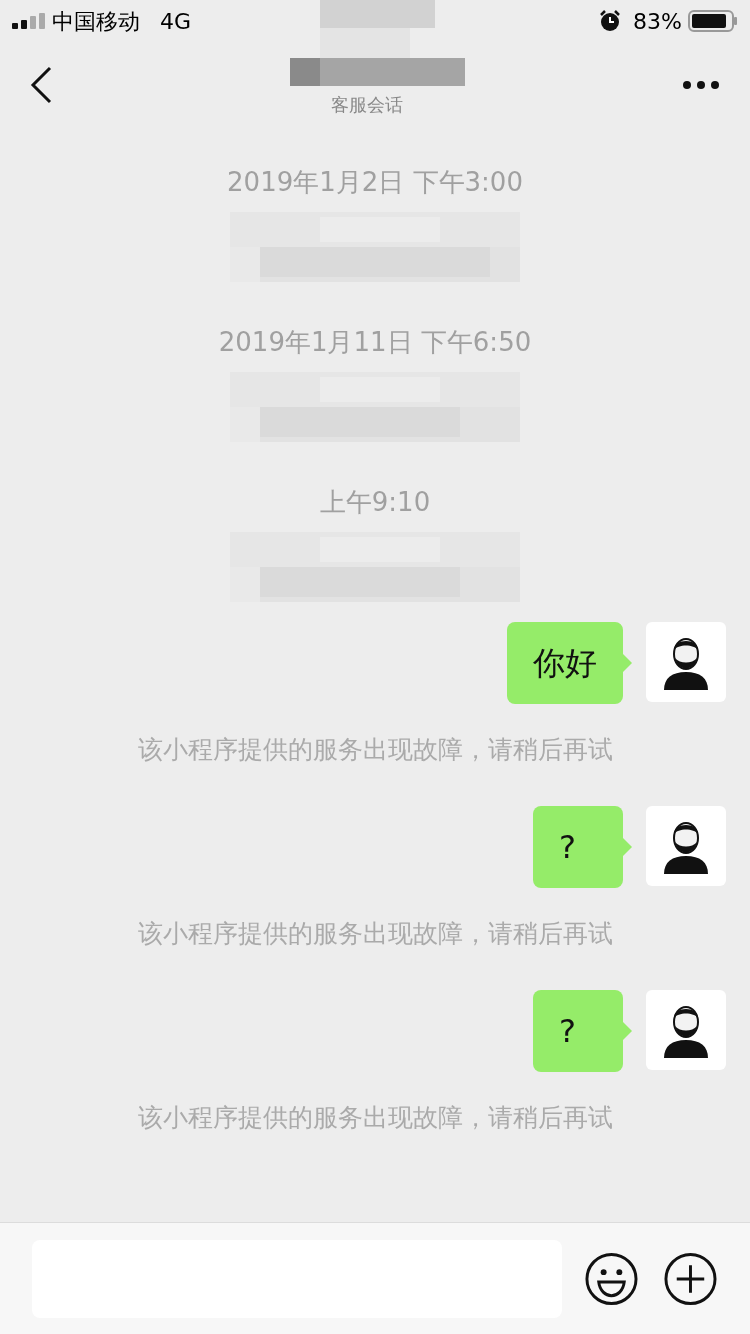 The image size is (750, 1334). Describe the element at coordinates (176, 21) in the screenshot. I see `network-type: 4G` at that location.